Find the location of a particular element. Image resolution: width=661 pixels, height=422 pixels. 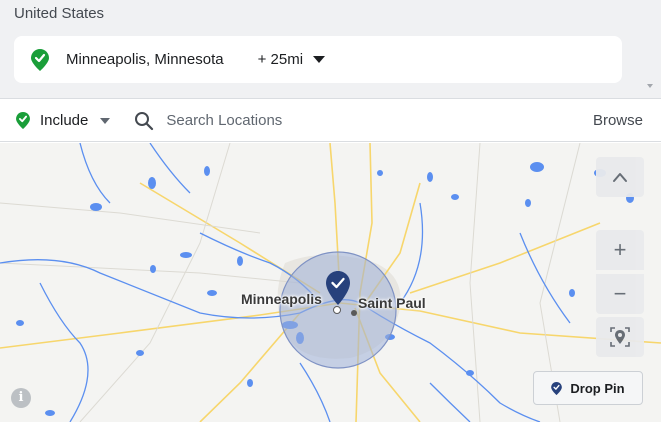

drop-pin-button: Drop Pin is located at coordinates (588, 388).